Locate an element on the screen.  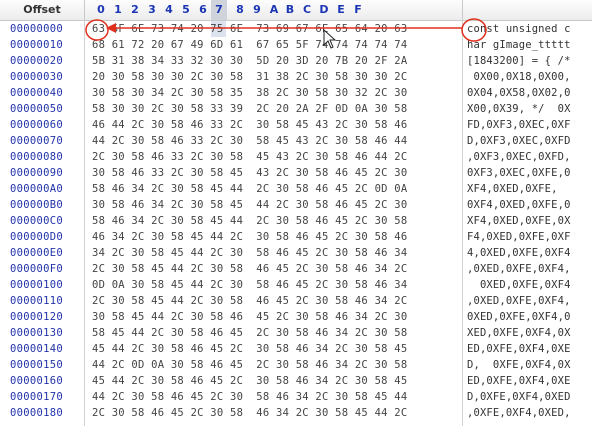
column-header-7: 7 is located at coordinates (219, 10).